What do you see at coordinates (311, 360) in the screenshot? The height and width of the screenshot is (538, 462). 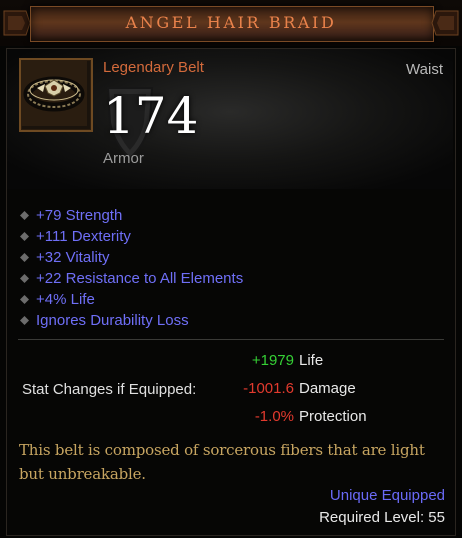 I see `stat-change-name: Life` at bounding box center [311, 360].